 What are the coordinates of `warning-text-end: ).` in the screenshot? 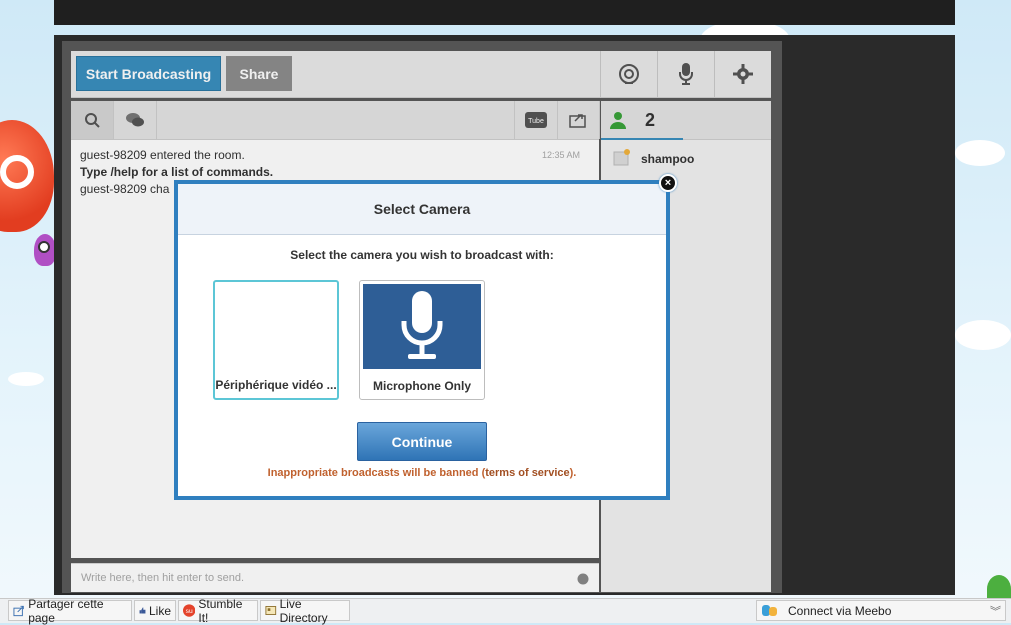 It's located at (573, 473).